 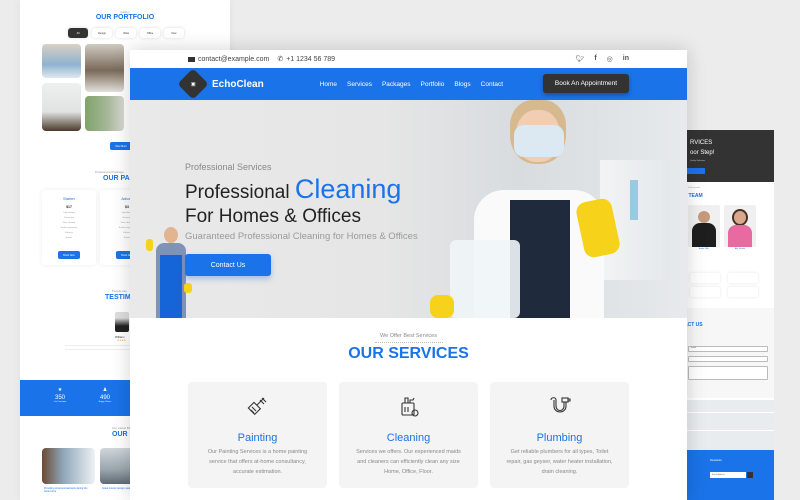 I want to click on right-hero-button, so click(x=695, y=171).